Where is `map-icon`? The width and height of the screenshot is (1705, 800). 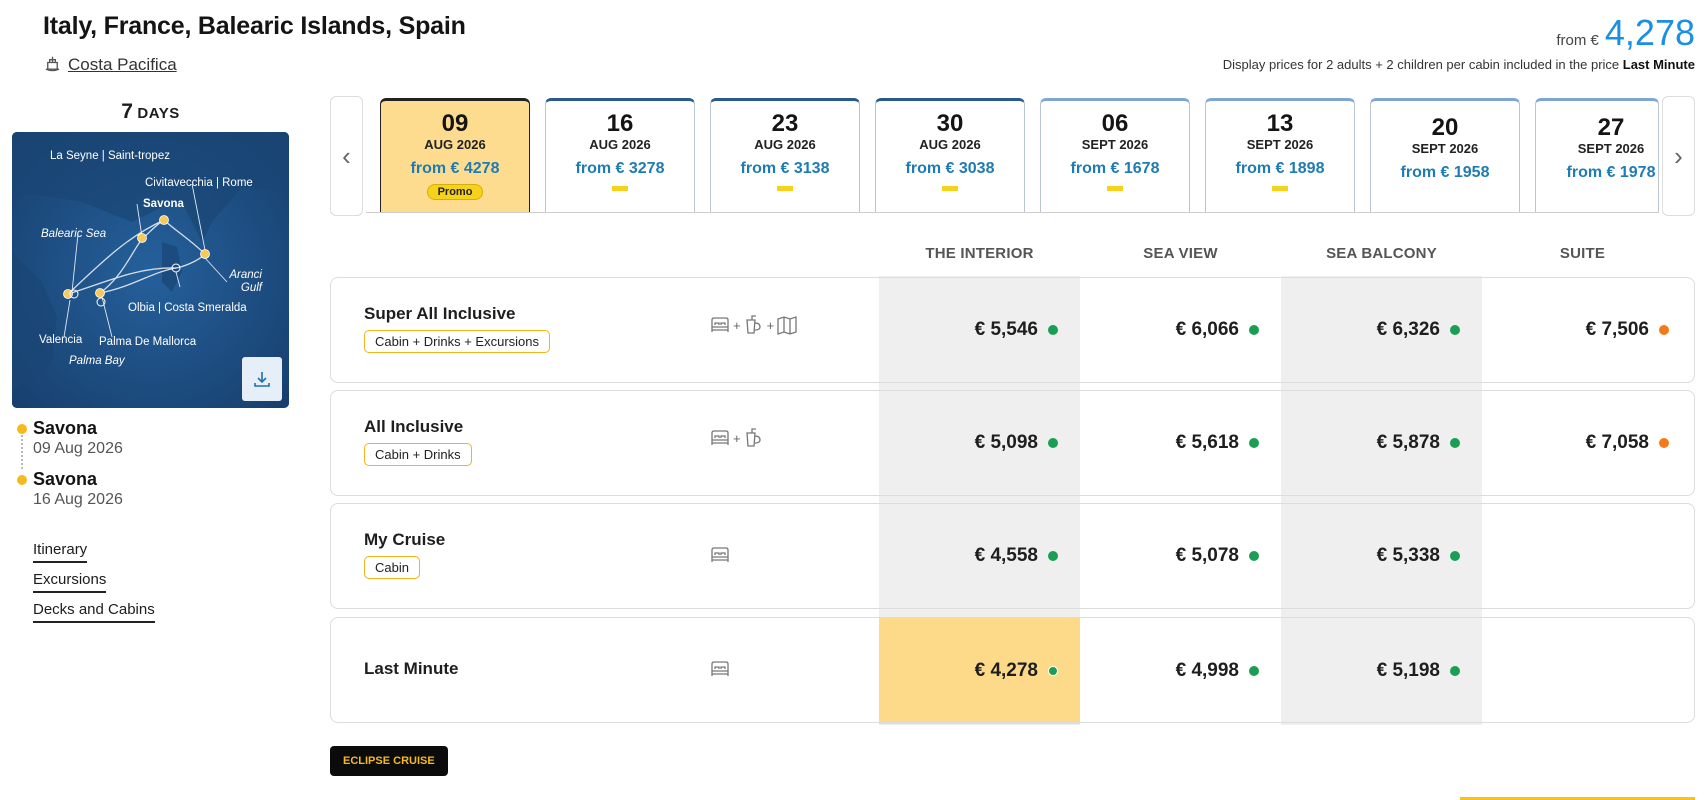
map-icon is located at coordinates (787, 325).